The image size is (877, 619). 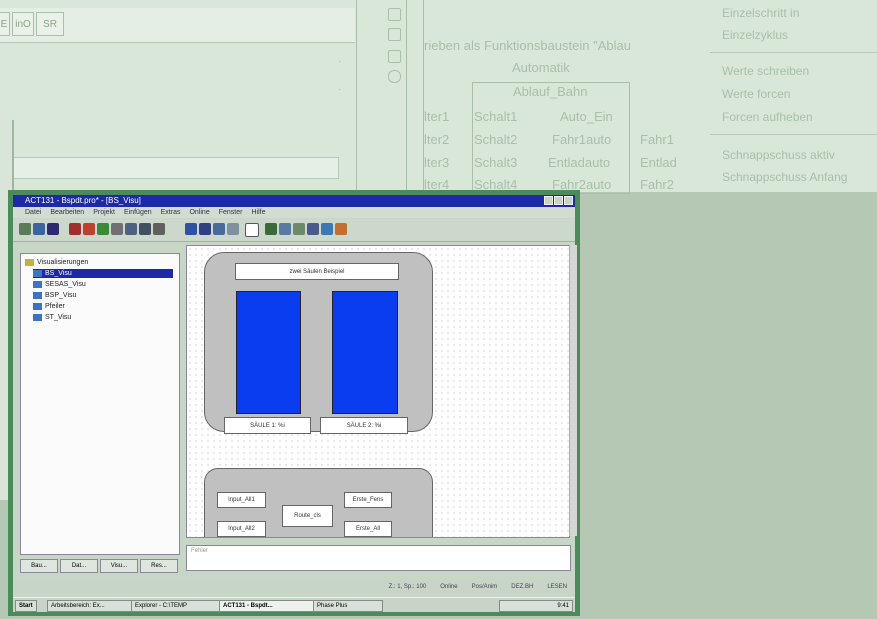 I want to click on tree-item: BSP_Visu, so click(x=54, y=295).